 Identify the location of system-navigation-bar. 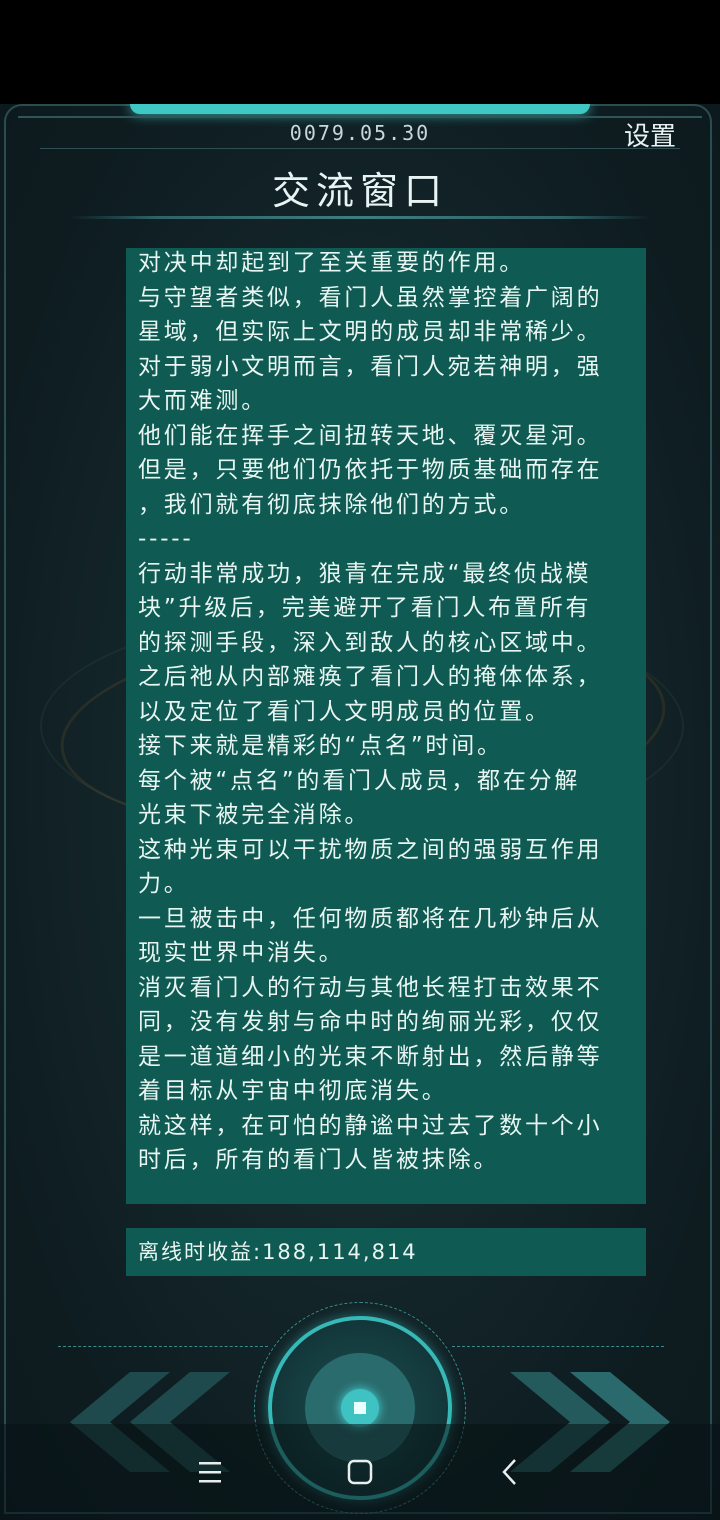
(360, 1472).